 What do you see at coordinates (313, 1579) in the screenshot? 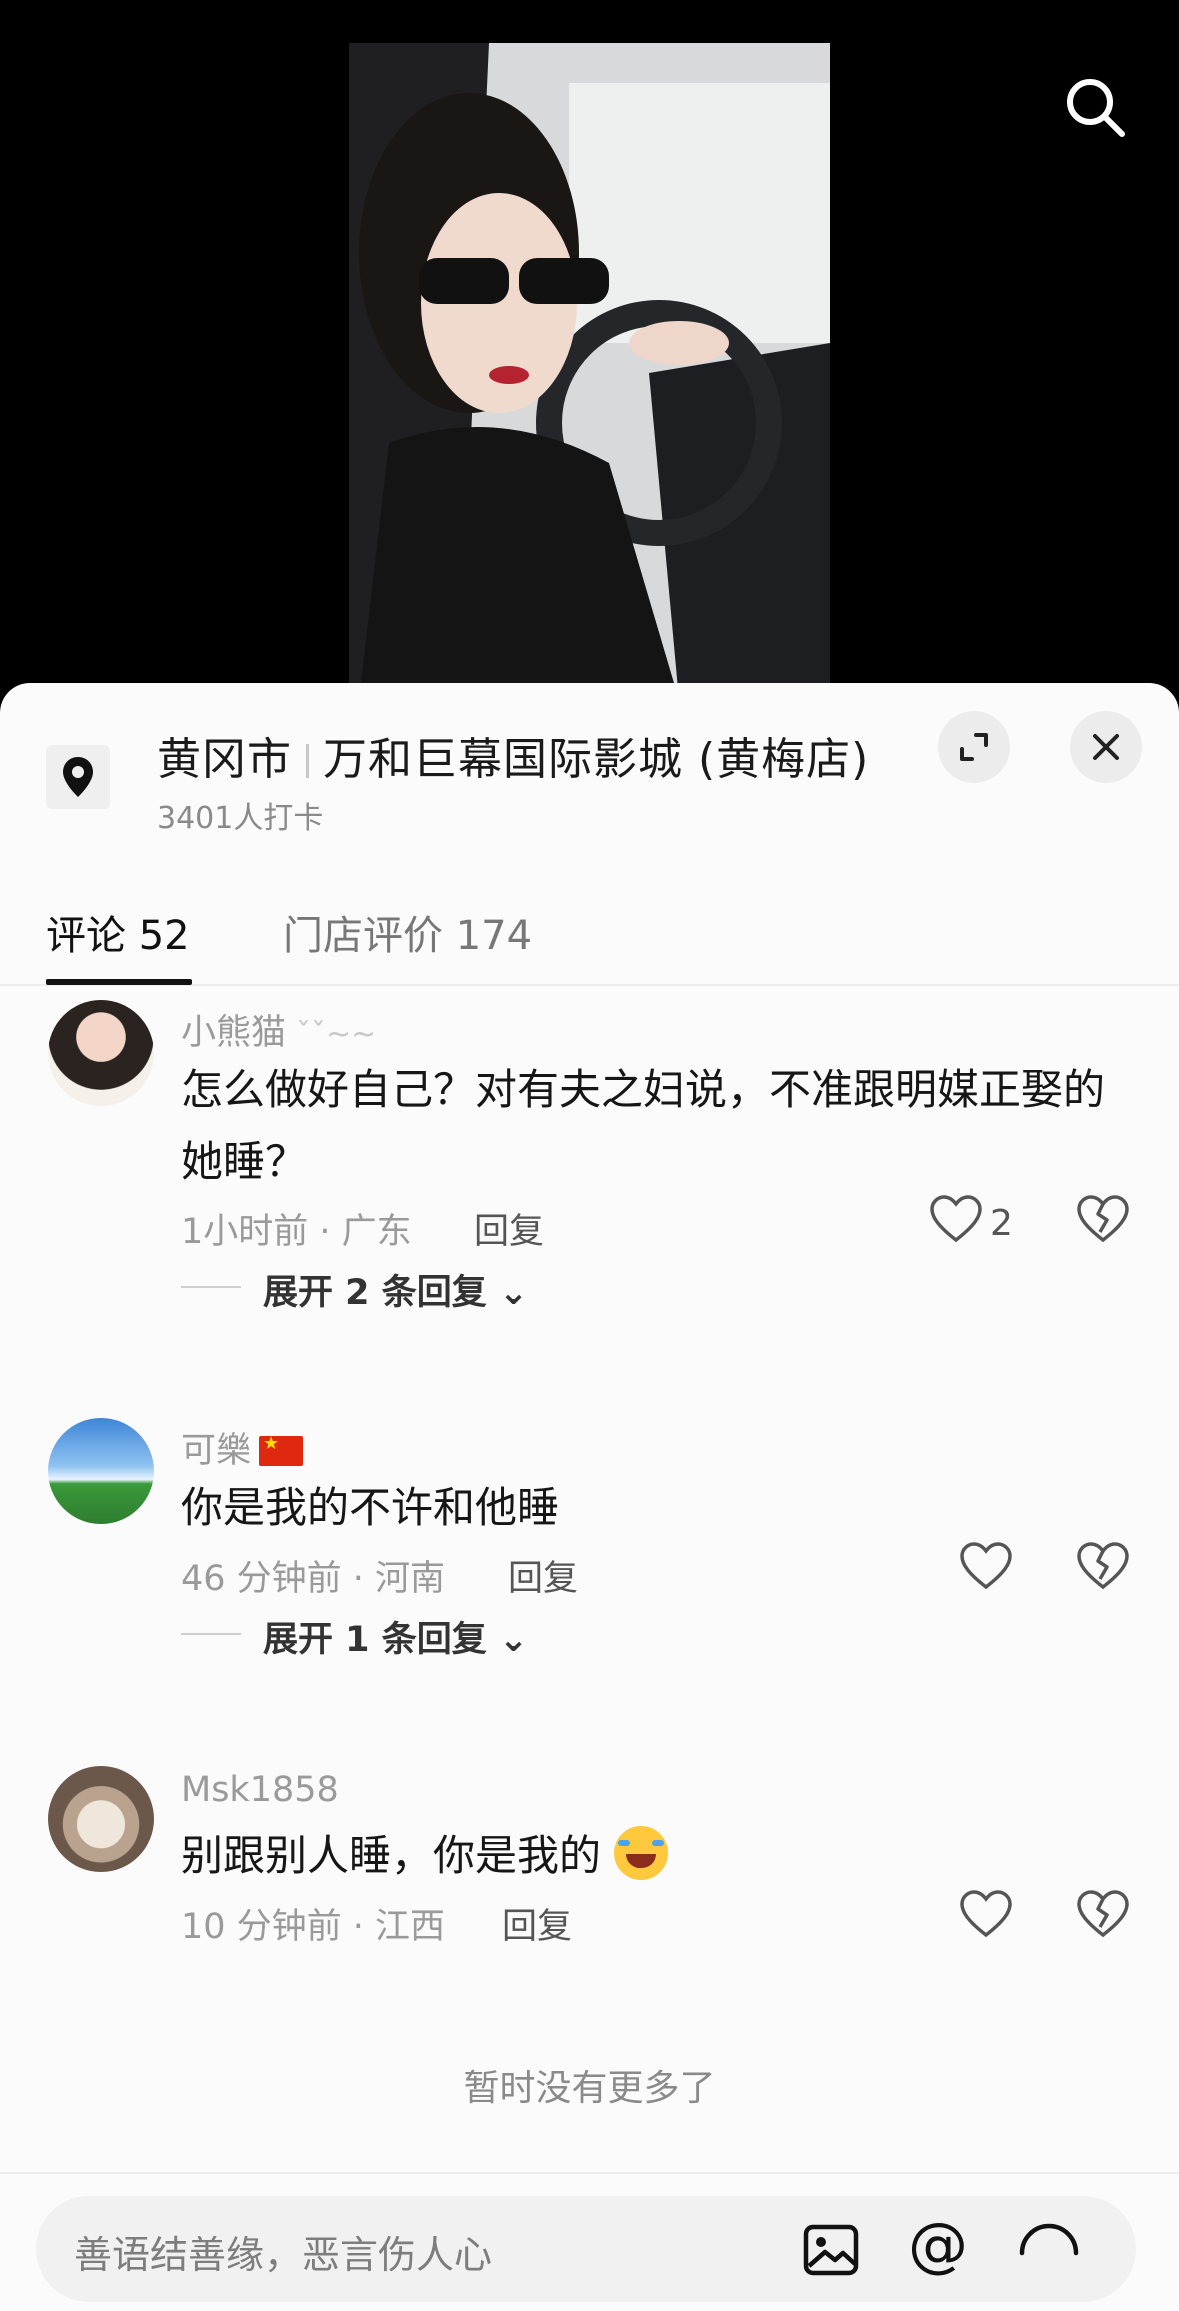
I see `comment-meta: 46 分钟前 · 河南` at bounding box center [313, 1579].